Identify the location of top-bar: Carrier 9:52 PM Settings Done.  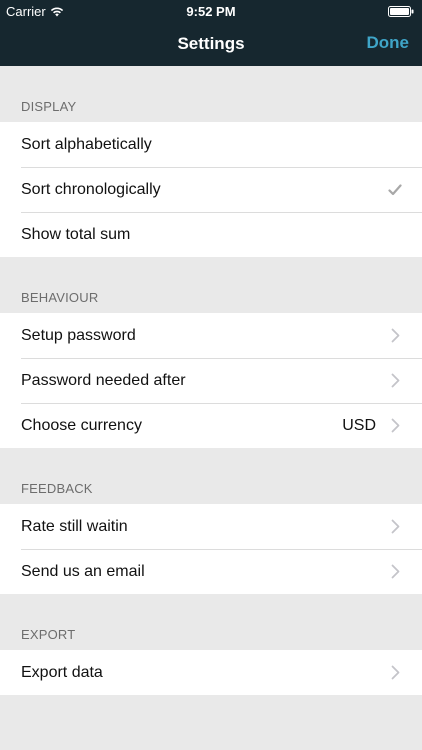
(211, 33).